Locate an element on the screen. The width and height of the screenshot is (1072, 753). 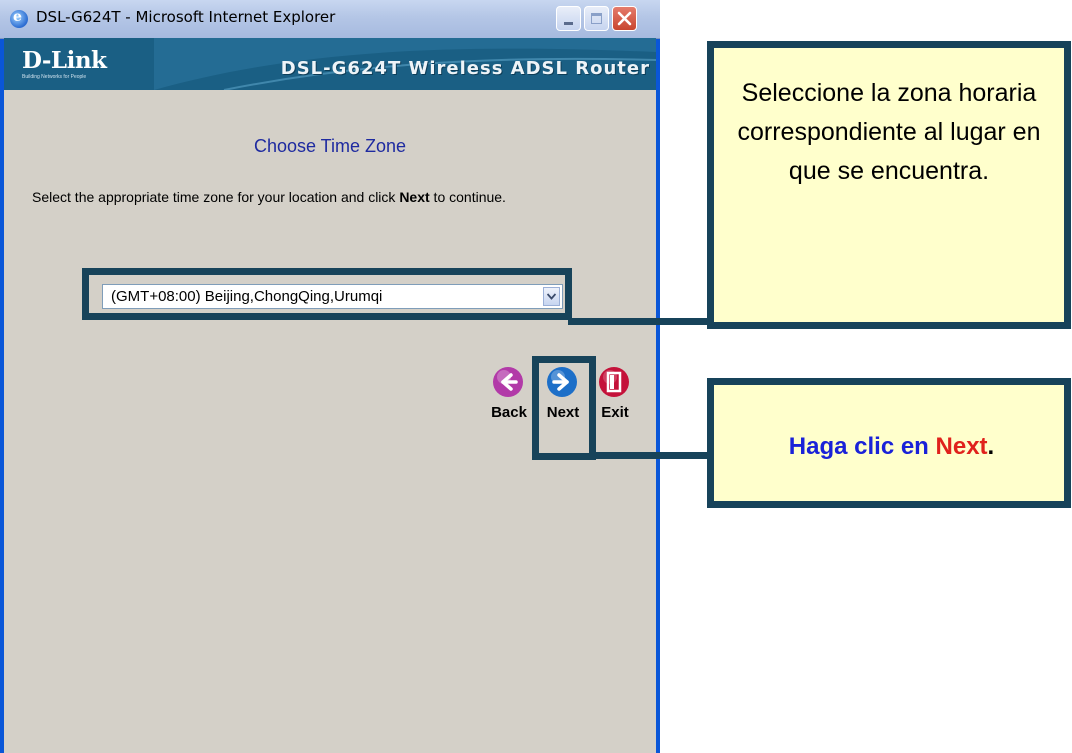
next-connector-line is located at coordinates (653, 455).